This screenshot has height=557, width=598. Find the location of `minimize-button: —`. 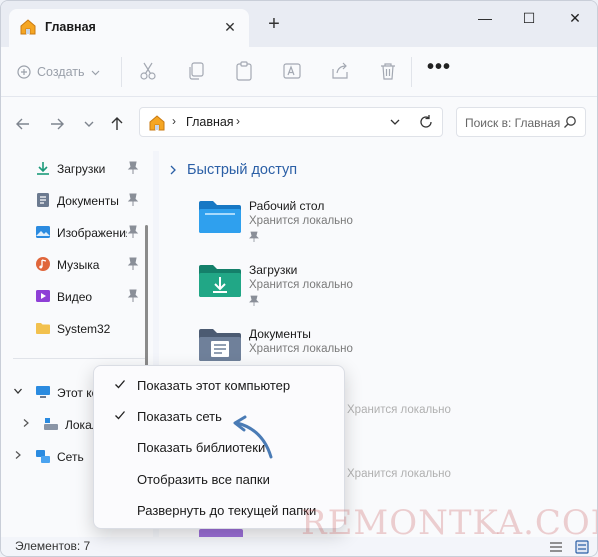

minimize-button: — is located at coordinates (485, 18).